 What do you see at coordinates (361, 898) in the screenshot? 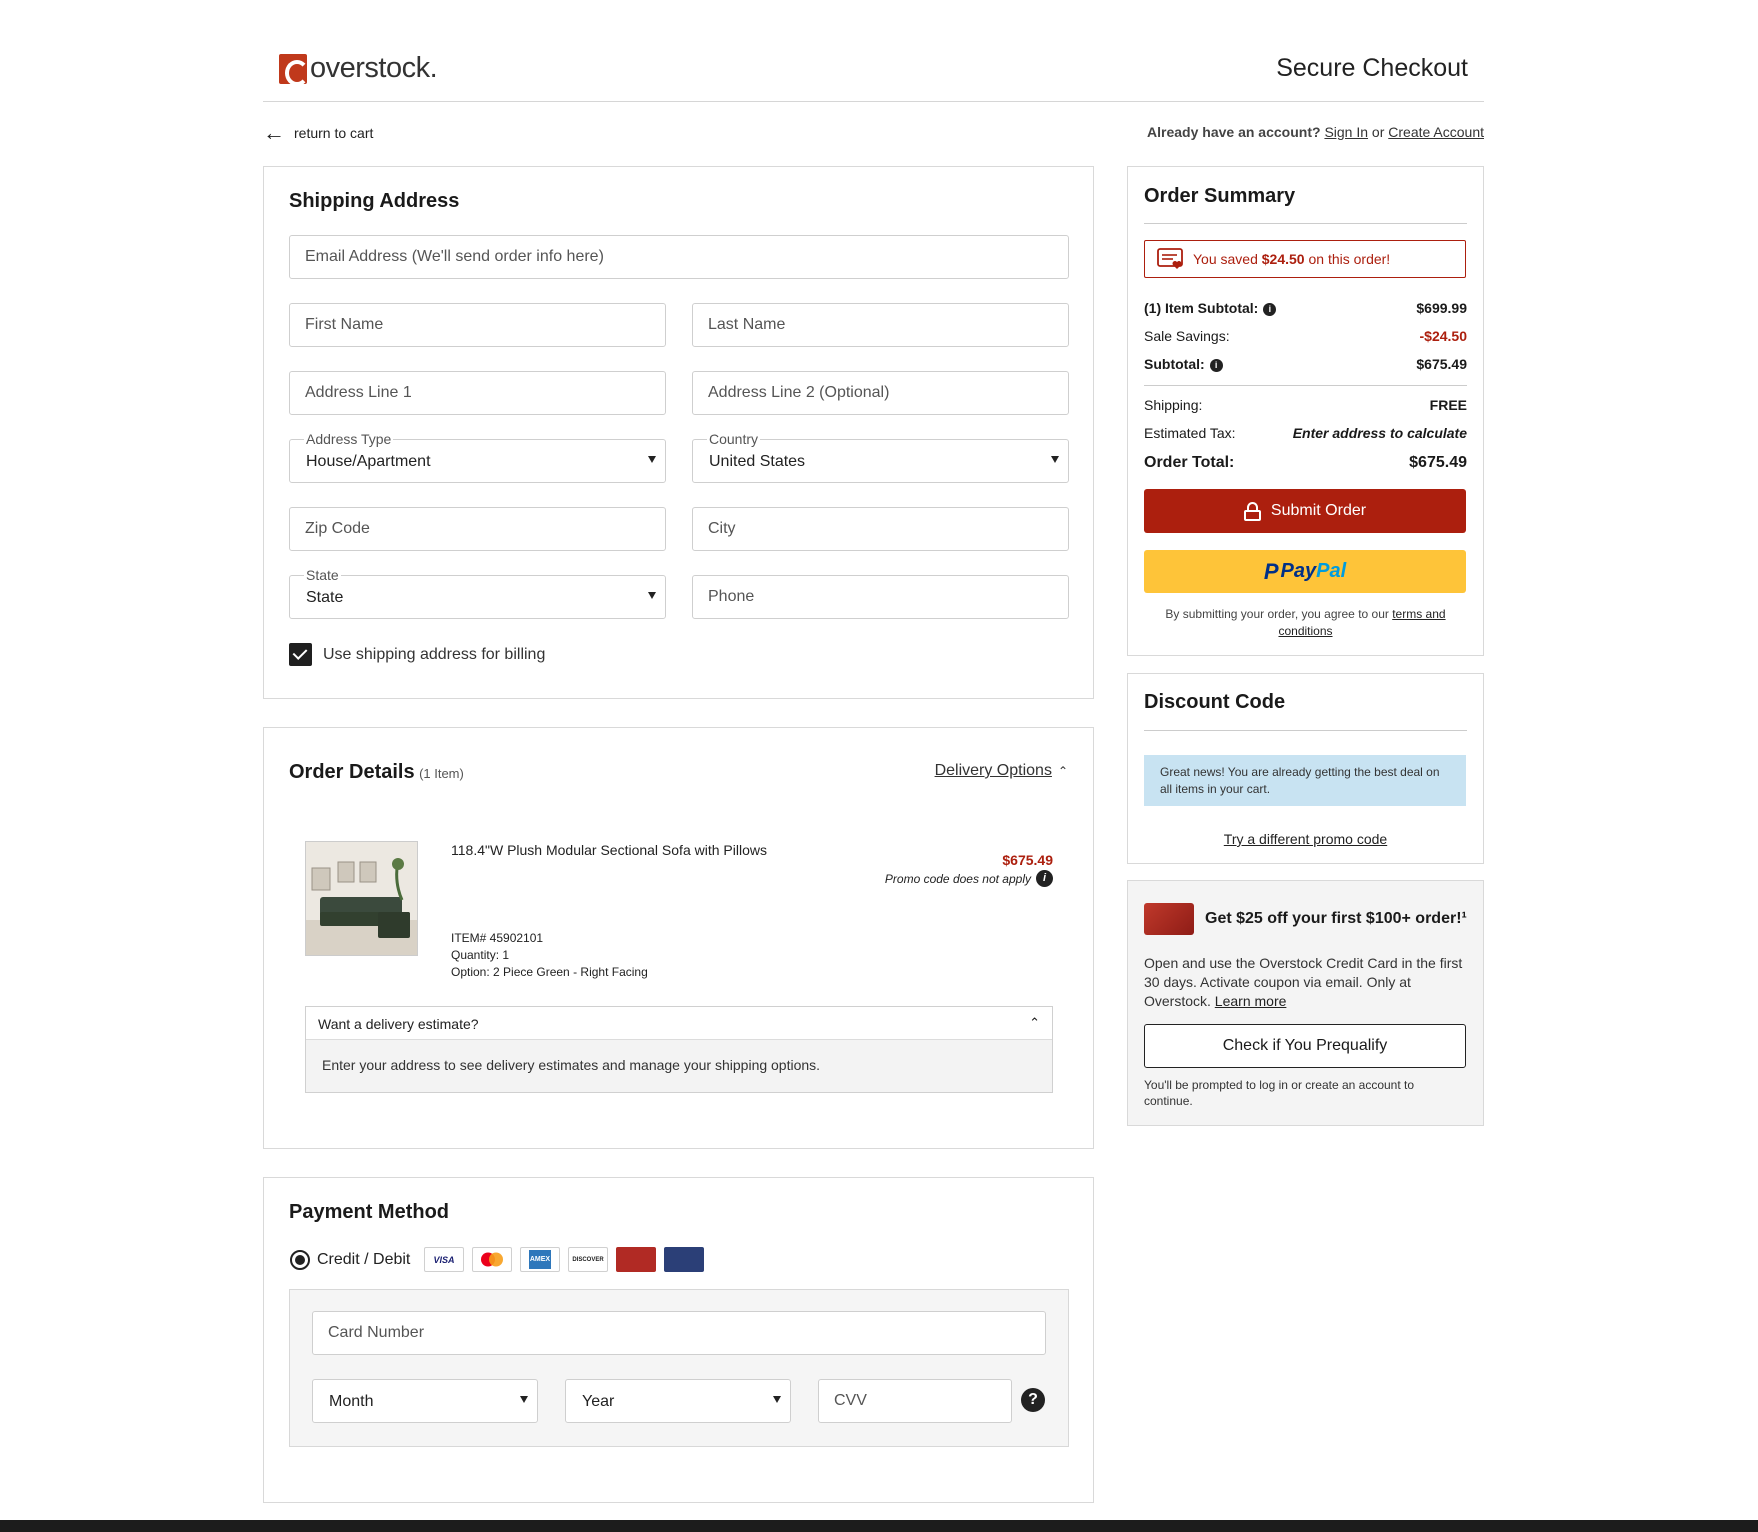
I see `product-image` at bounding box center [361, 898].